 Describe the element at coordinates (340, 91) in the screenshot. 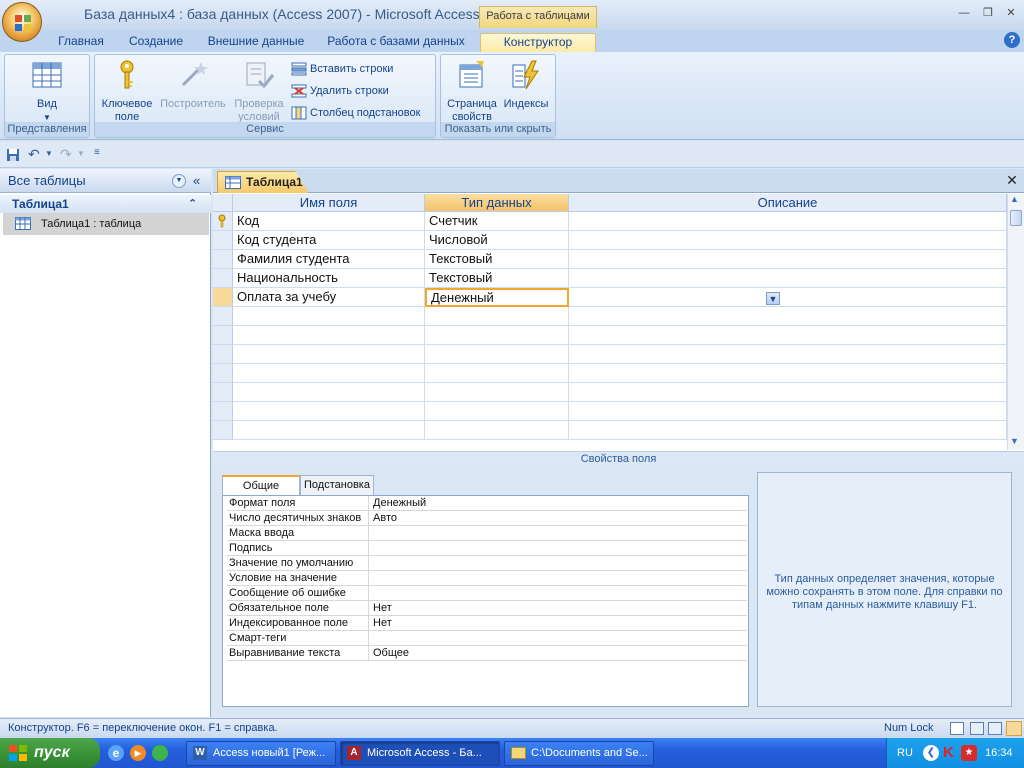

I see `delete-rows-button: Удалить строки` at that location.